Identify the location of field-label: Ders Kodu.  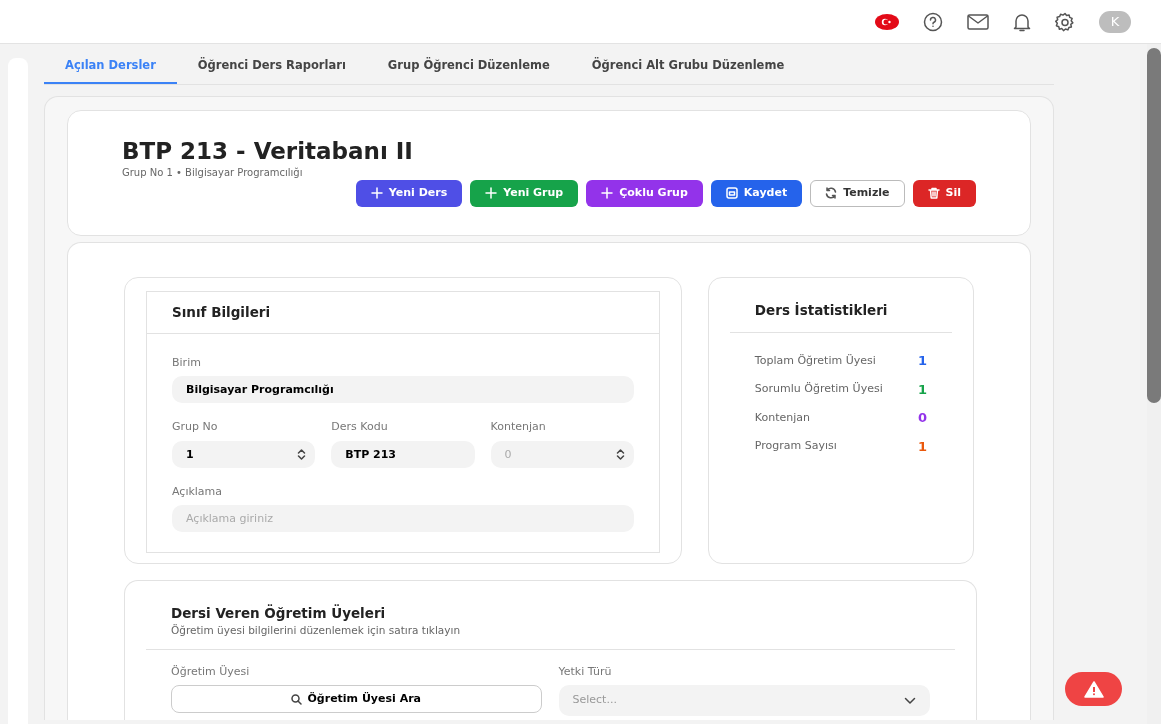
(360, 427).